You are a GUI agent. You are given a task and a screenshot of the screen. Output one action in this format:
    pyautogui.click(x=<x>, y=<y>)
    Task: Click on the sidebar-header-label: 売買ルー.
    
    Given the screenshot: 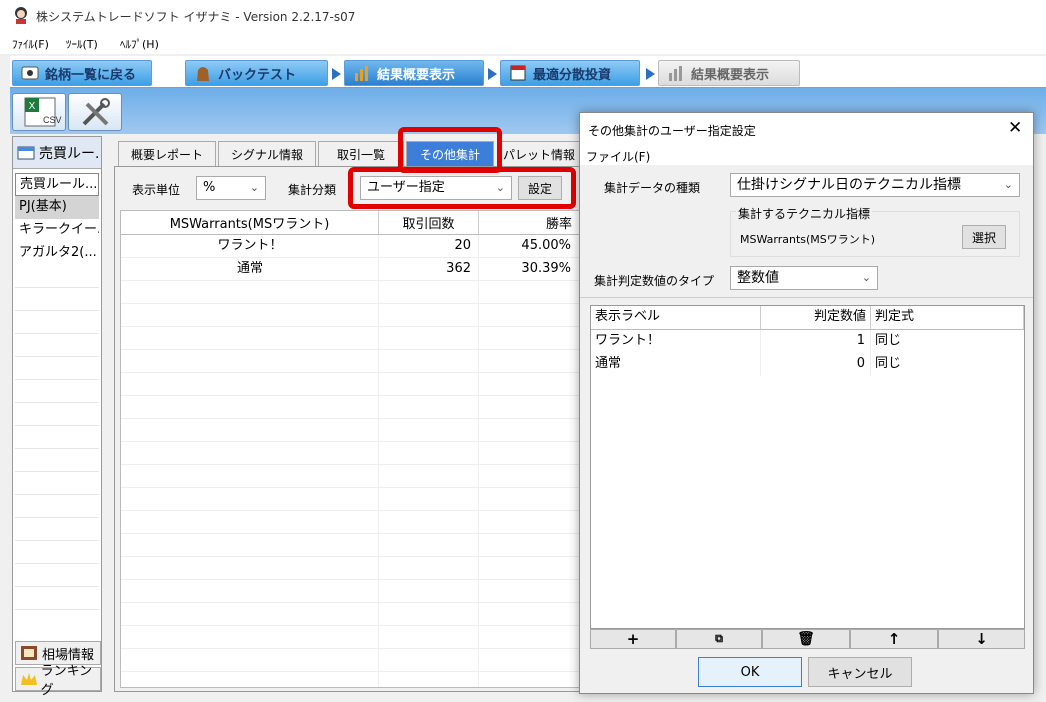 What is the action you would take?
    pyautogui.click(x=69, y=153)
    